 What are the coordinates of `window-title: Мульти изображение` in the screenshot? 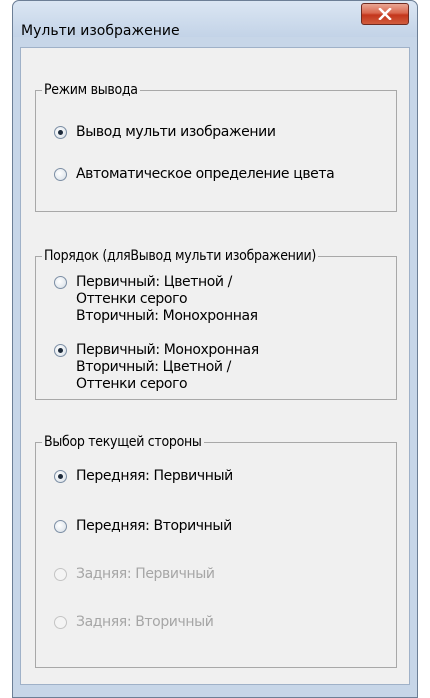 It's located at (100, 31).